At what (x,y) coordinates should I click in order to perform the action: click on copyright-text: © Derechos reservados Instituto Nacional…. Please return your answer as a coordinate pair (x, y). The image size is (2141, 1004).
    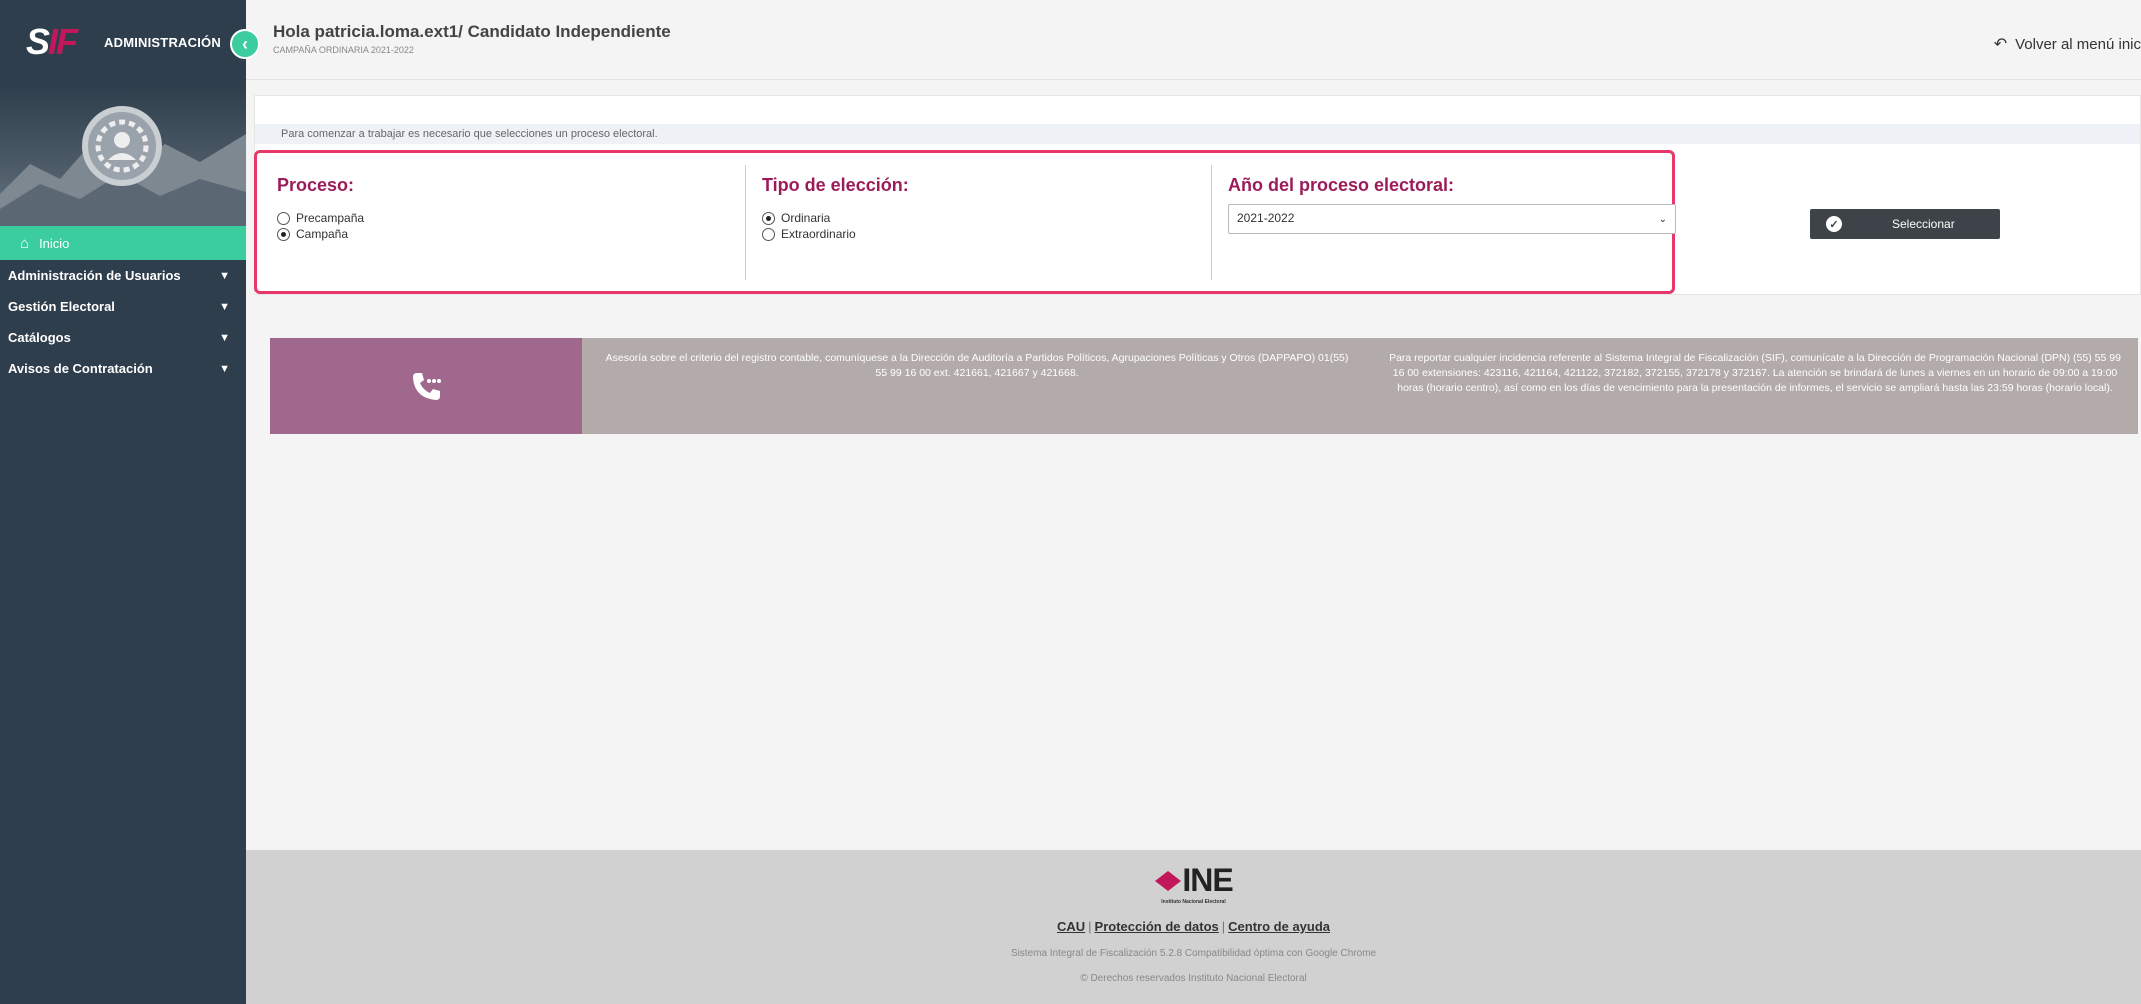
    Looking at the image, I should click on (1193, 978).